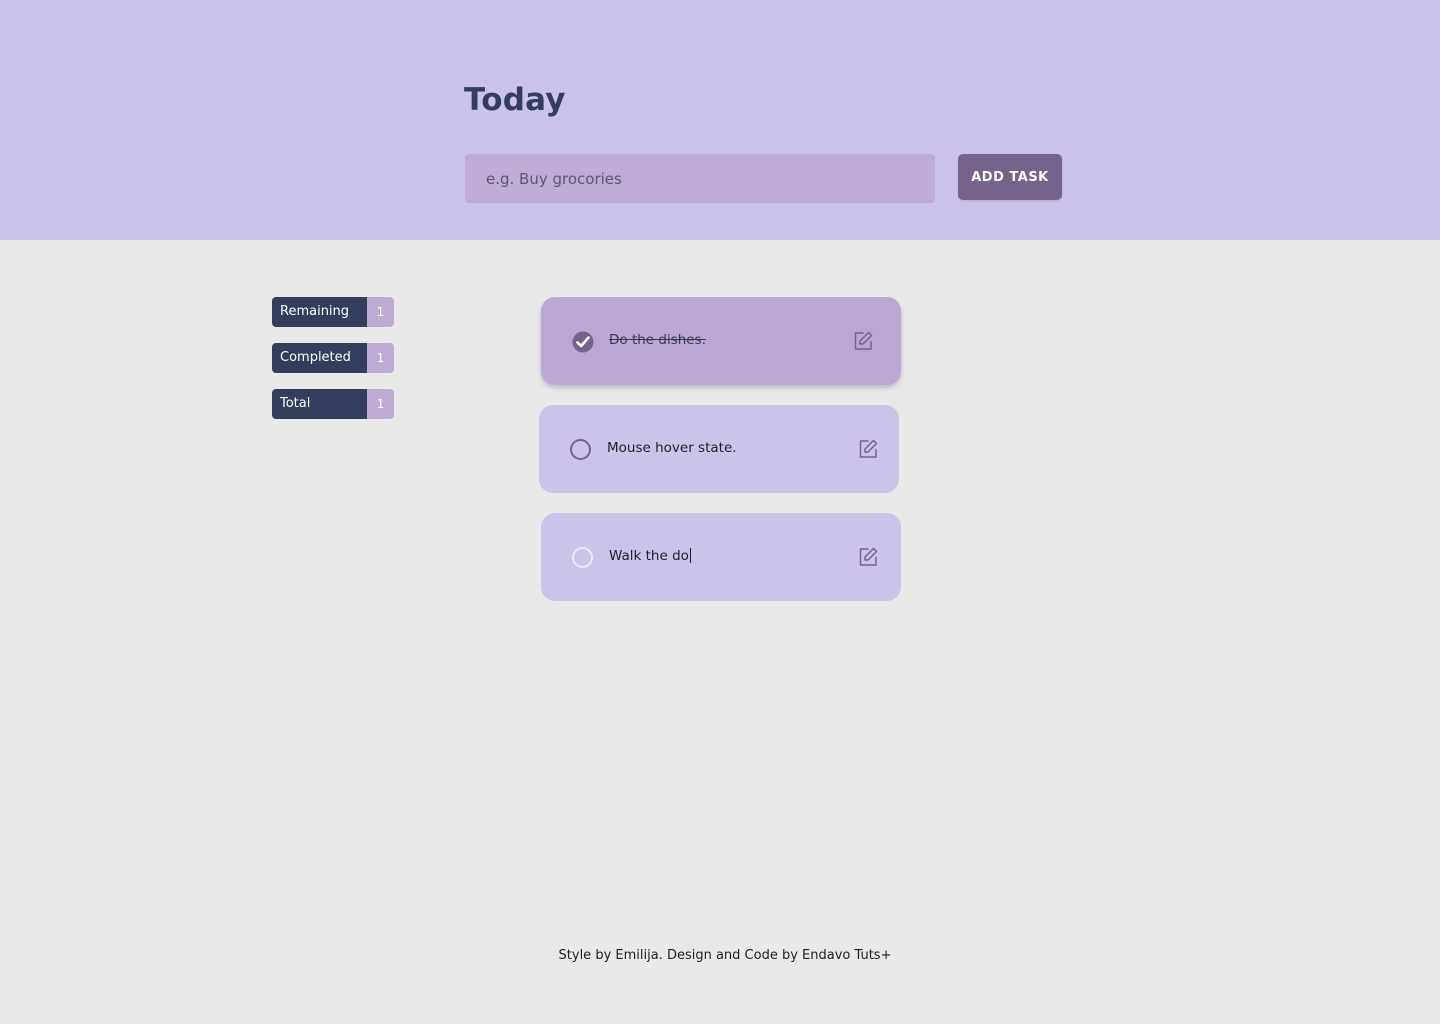  I want to click on stat-completed: Completed 1, so click(333, 358).